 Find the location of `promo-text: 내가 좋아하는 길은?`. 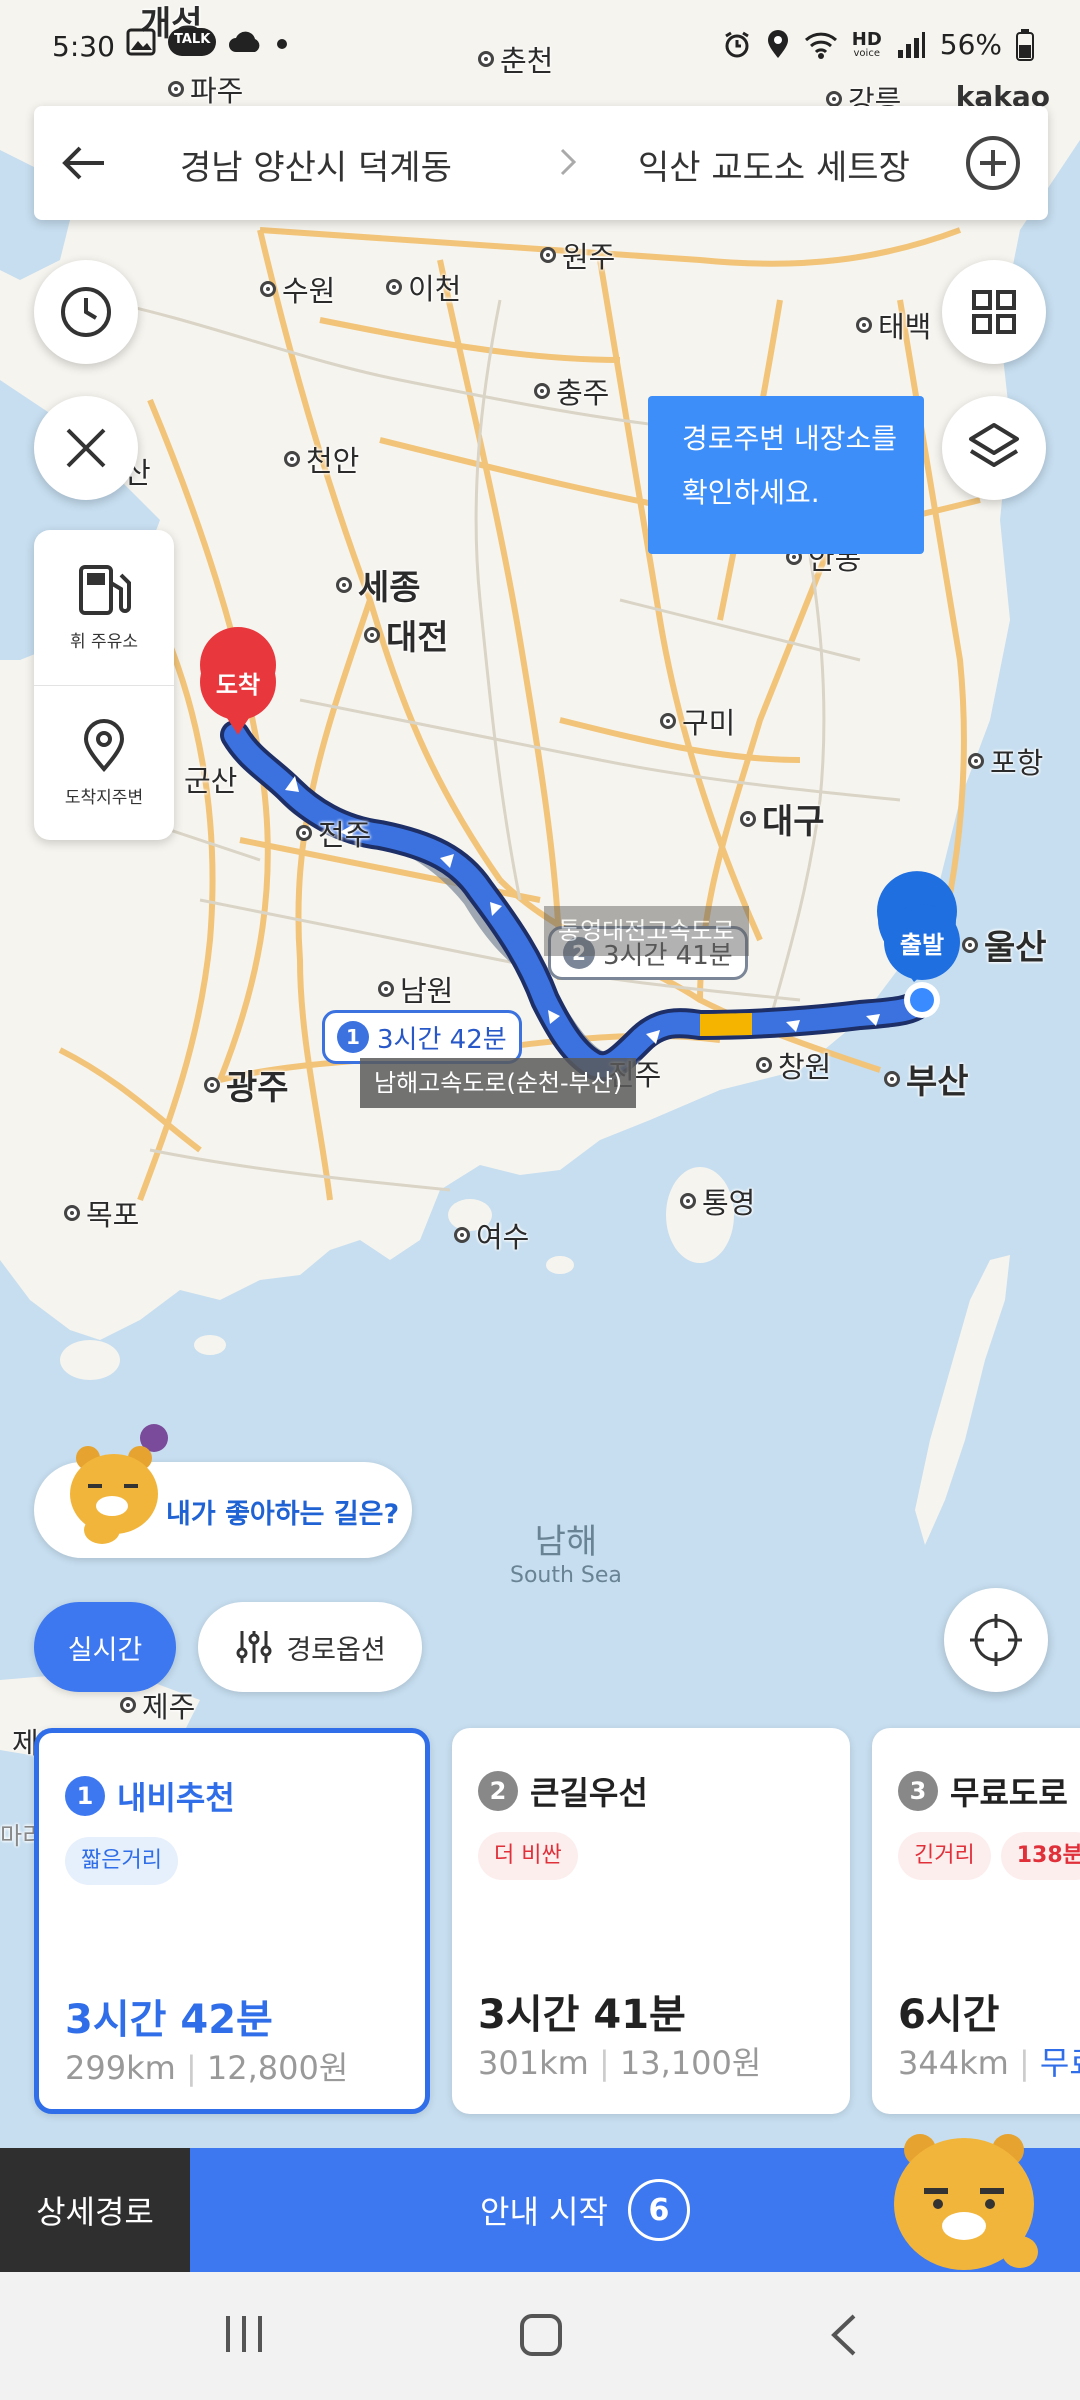

promo-text: 내가 좋아하는 길은? is located at coordinates (283, 1514).